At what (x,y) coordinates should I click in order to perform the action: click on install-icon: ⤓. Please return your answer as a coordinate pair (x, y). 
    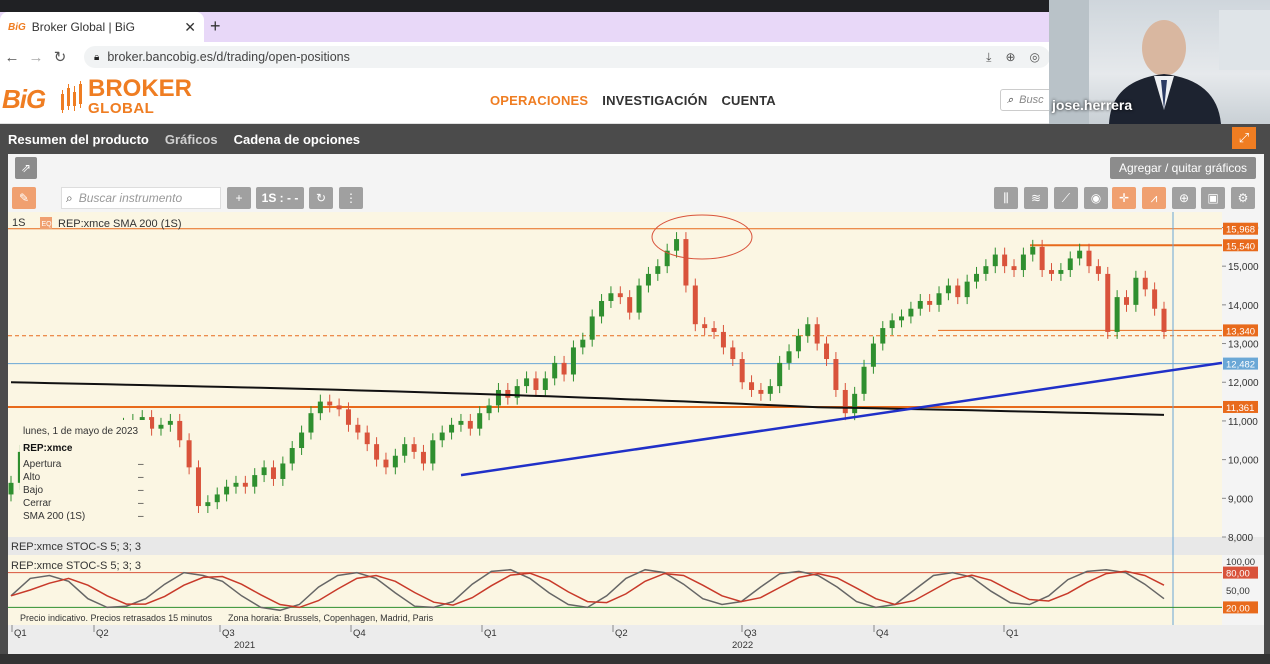
    Looking at the image, I should click on (988, 57).